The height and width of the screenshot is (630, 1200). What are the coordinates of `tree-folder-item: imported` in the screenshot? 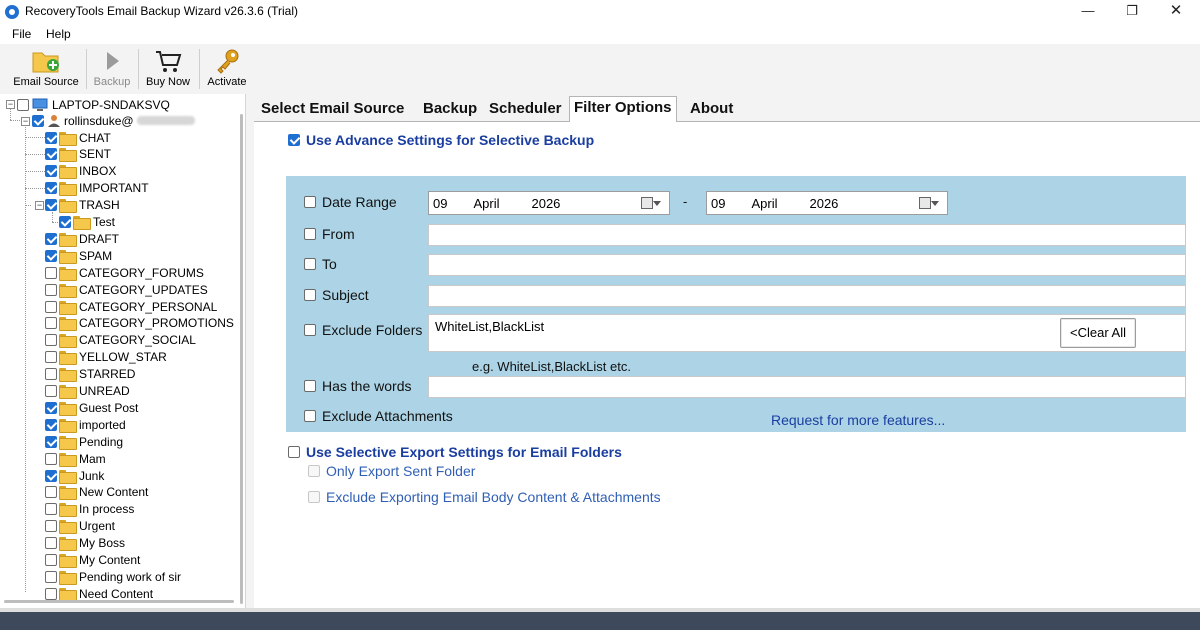 It's located at (85, 424).